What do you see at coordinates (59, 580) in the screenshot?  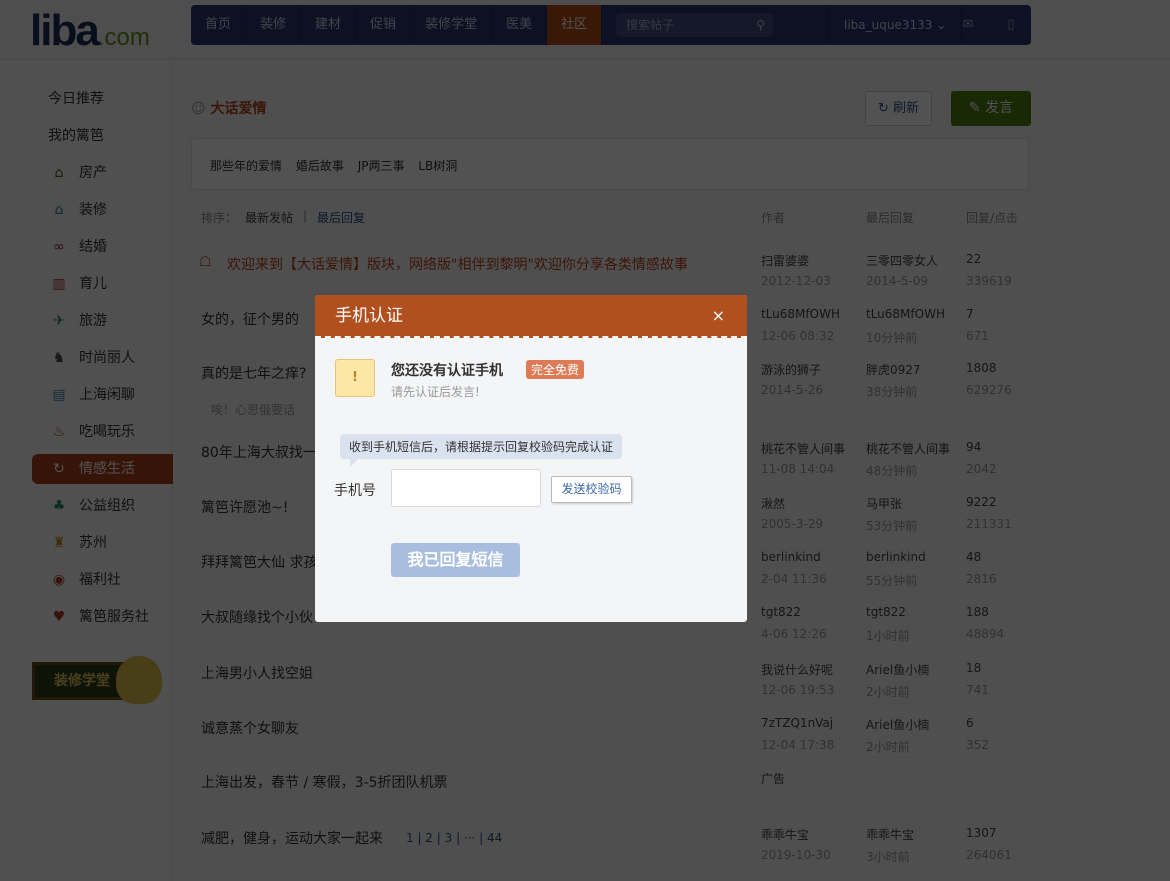 I see `category-icon: ◉` at bounding box center [59, 580].